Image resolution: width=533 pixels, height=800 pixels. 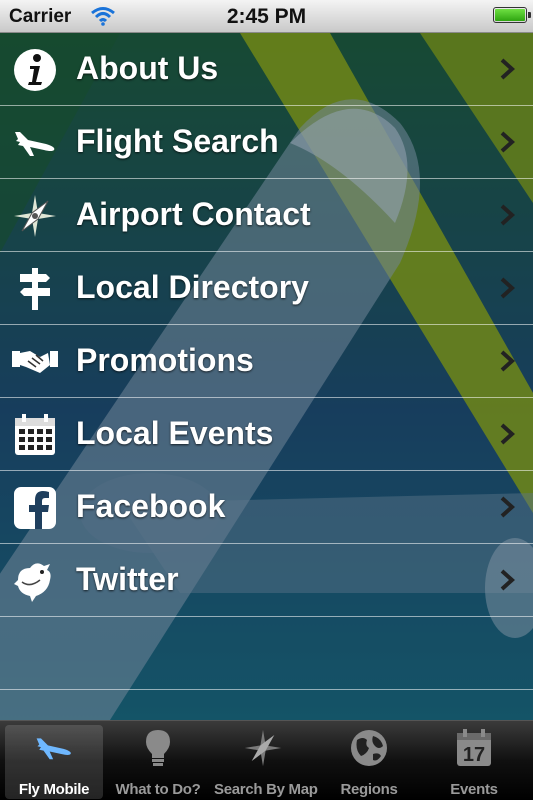 I want to click on menu-item-about-us: About Us, so click(x=266, y=69).